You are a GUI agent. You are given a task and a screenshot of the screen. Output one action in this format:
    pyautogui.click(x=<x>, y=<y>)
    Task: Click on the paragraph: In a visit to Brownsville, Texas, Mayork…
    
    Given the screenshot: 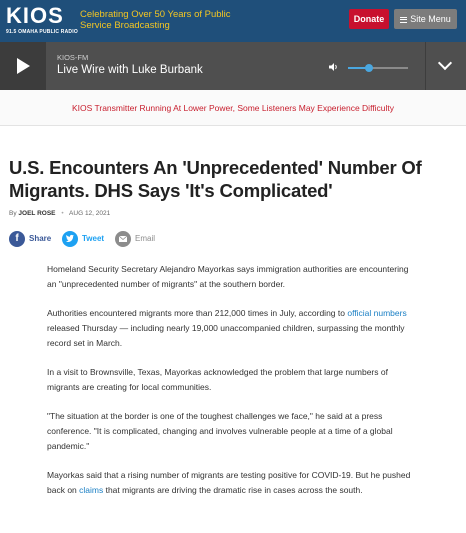 What is the action you would take?
    pyautogui.click(x=217, y=379)
    